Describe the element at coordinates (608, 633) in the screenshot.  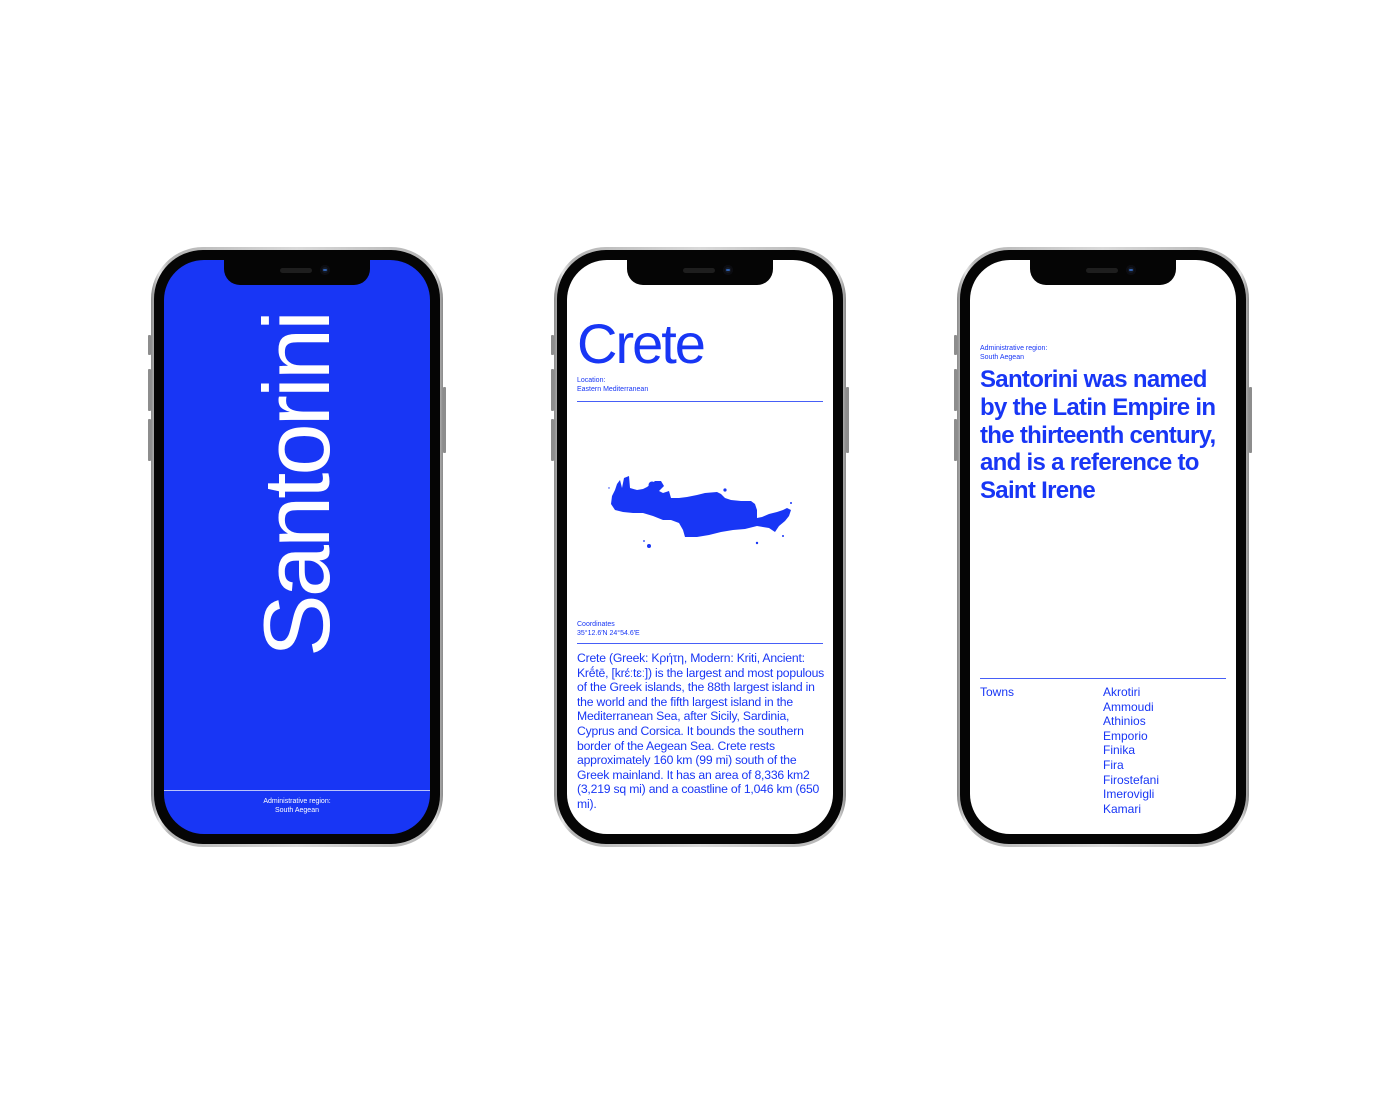
I see `coordinates-value: 35°12.6′N 24°54.6′E` at that location.